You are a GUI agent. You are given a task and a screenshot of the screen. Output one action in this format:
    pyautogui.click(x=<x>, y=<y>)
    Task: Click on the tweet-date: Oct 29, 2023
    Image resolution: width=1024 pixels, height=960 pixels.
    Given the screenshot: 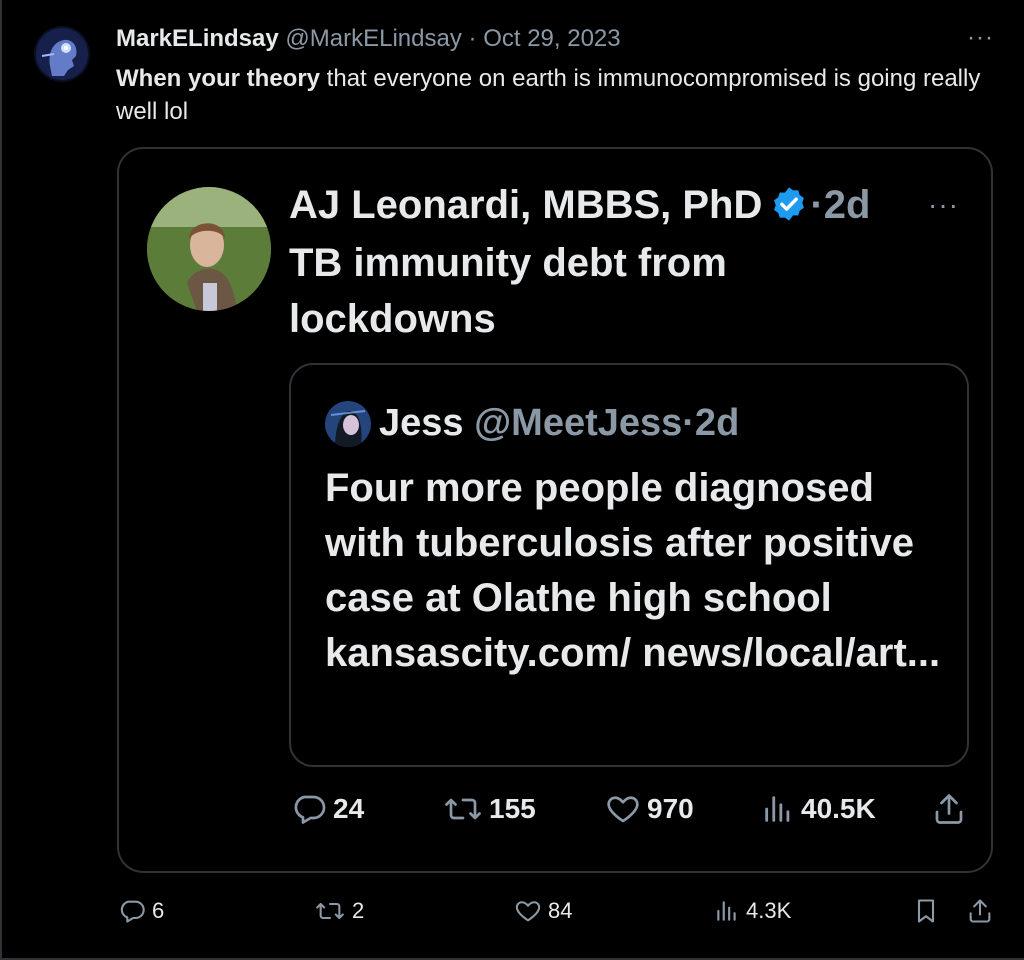 What is the action you would take?
    pyautogui.click(x=551, y=38)
    